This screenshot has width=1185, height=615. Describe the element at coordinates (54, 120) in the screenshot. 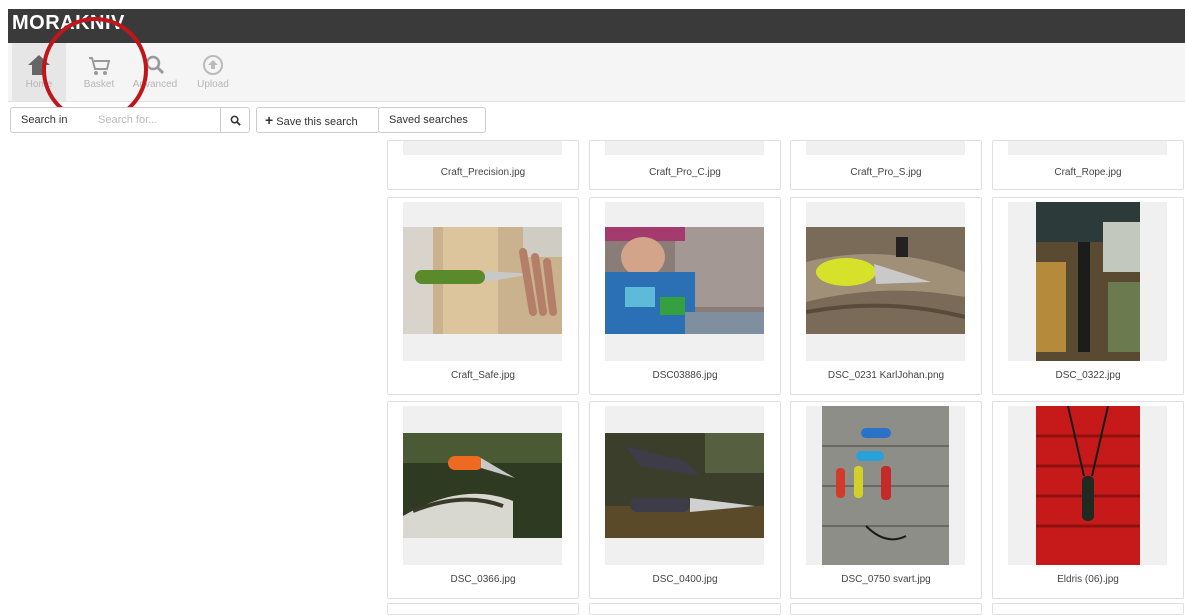

I see `search-in-dropdown: Search in` at that location.